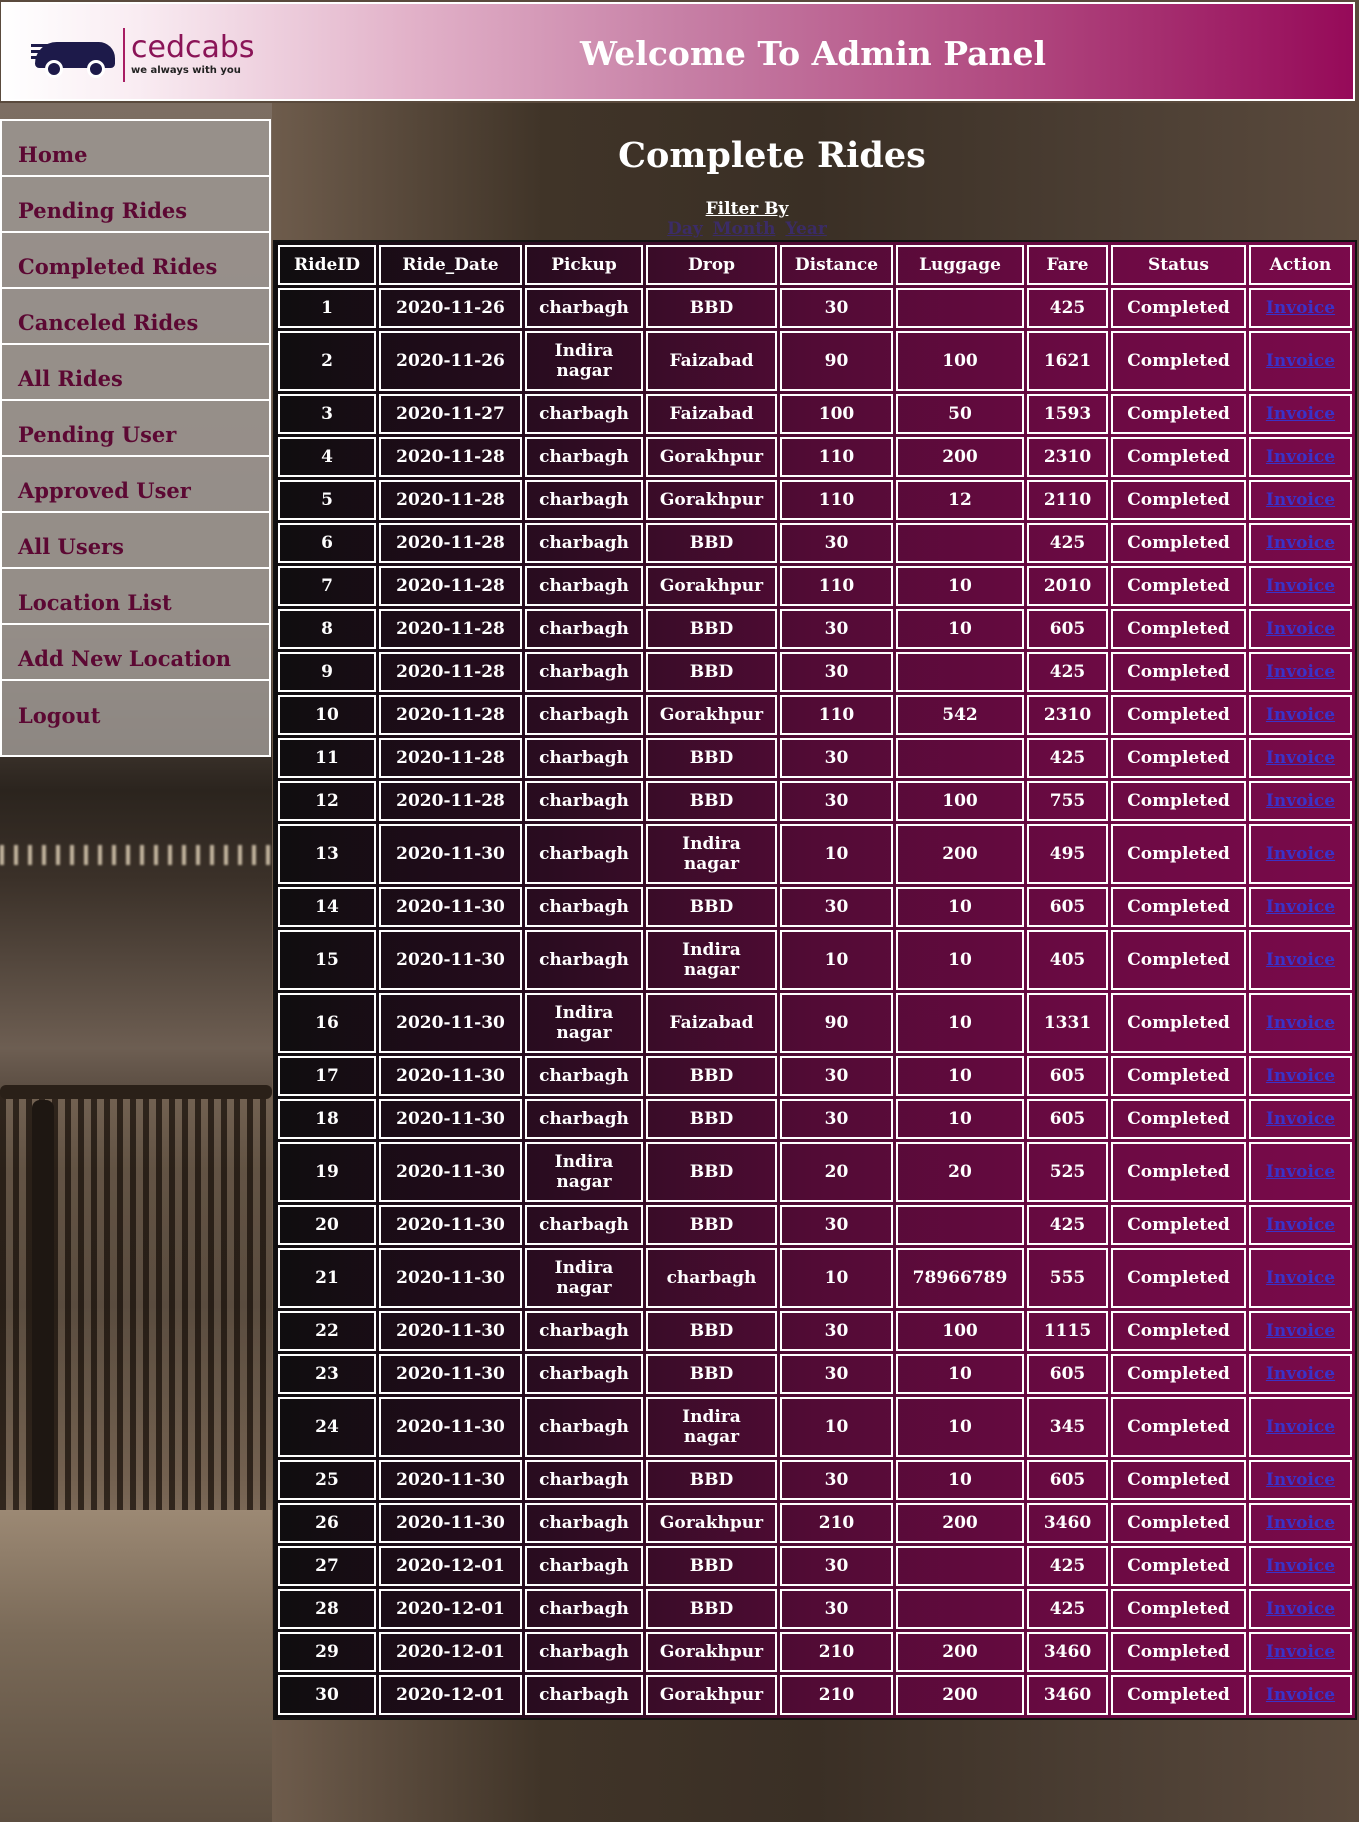 This screenshot has width=1359, height=1822. I want to click on cell-luggage: 12, so click(960, 500).